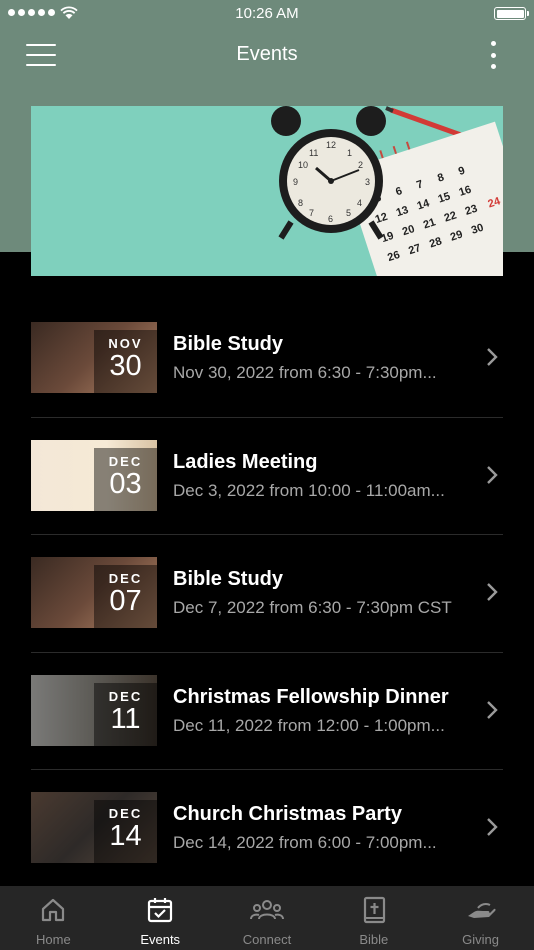 Image resolution: width=534 pixels, height=950 pixels. Describe the element at coordinates (160, 939) in the screenshot. I see `tab-label: Events` at that location.